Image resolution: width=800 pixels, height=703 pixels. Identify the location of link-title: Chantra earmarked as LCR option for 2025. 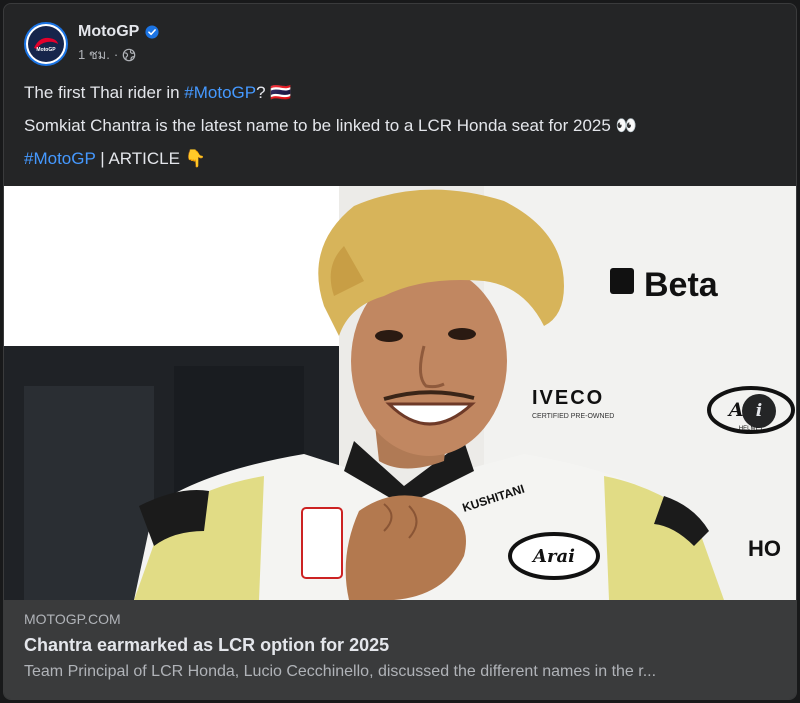
(401, 645).